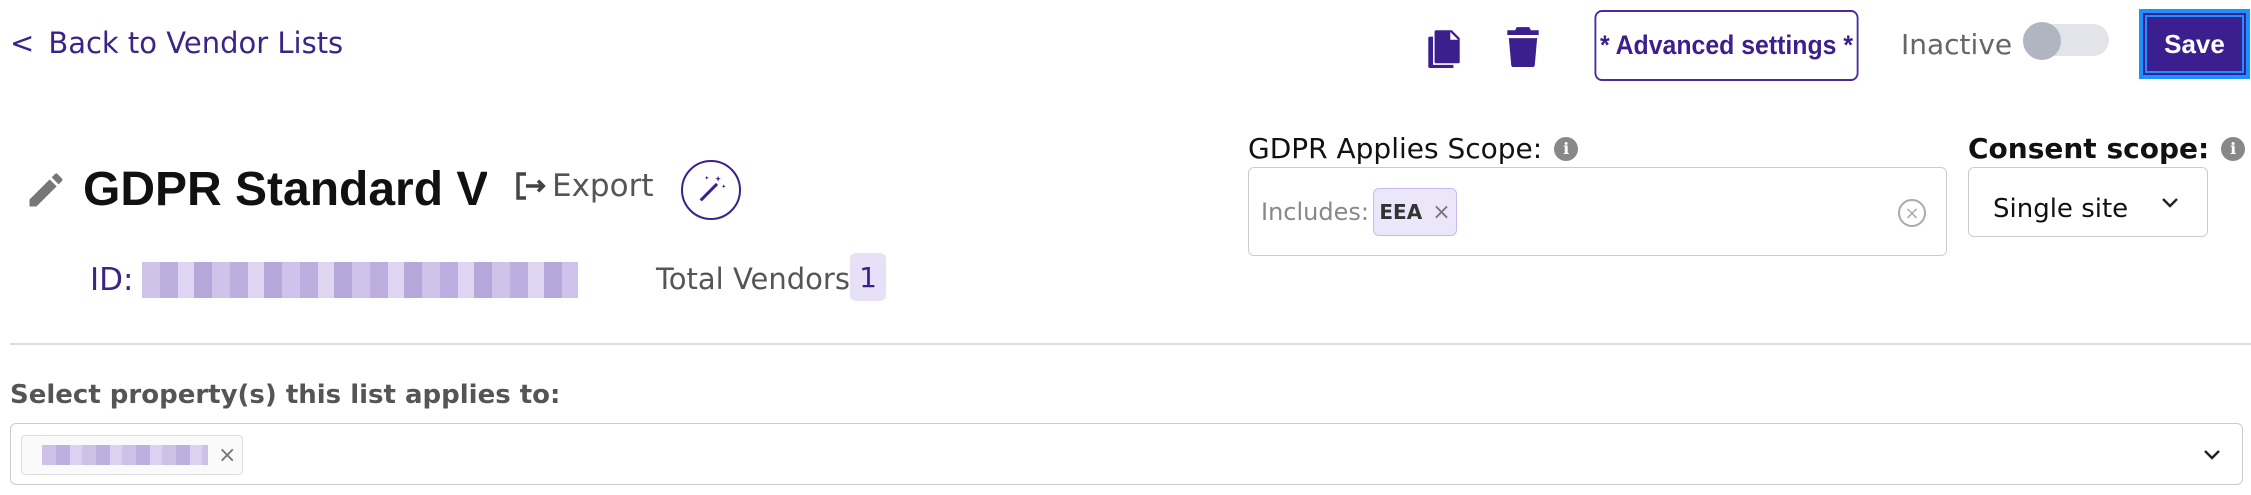 This screenshot has width=2251, height=495. What do you see at coordinates (1126, 454) in the screenshot?
I see `properties-select: ×` at bounding box center [1126, 454].